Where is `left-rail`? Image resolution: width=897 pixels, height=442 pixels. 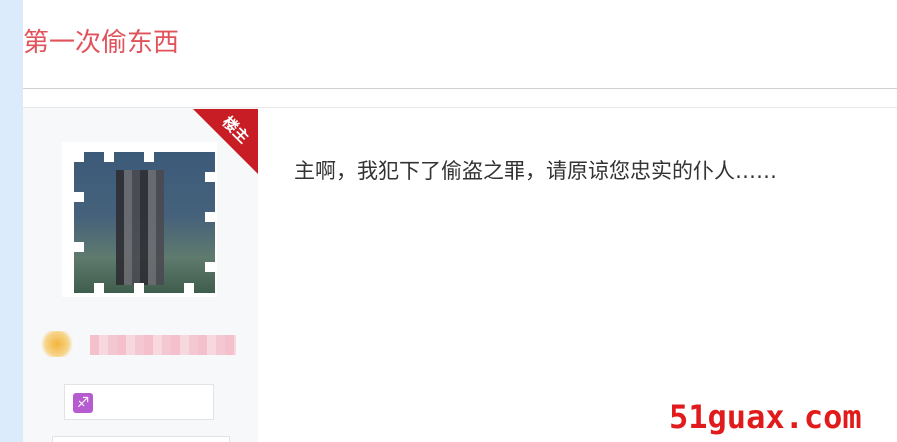
left-rail is located at coordinates (11, 221).